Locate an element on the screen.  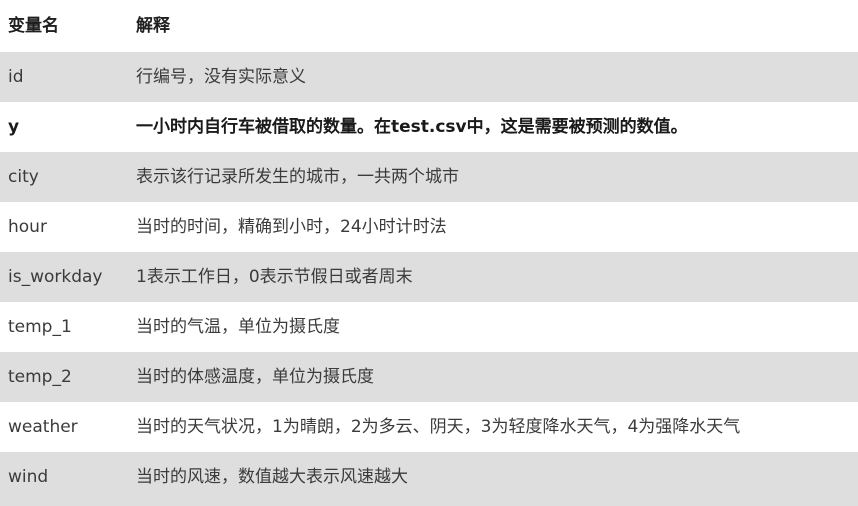
cell-description: 行编号，没有实际意义 is located at coordinates (493, 77).